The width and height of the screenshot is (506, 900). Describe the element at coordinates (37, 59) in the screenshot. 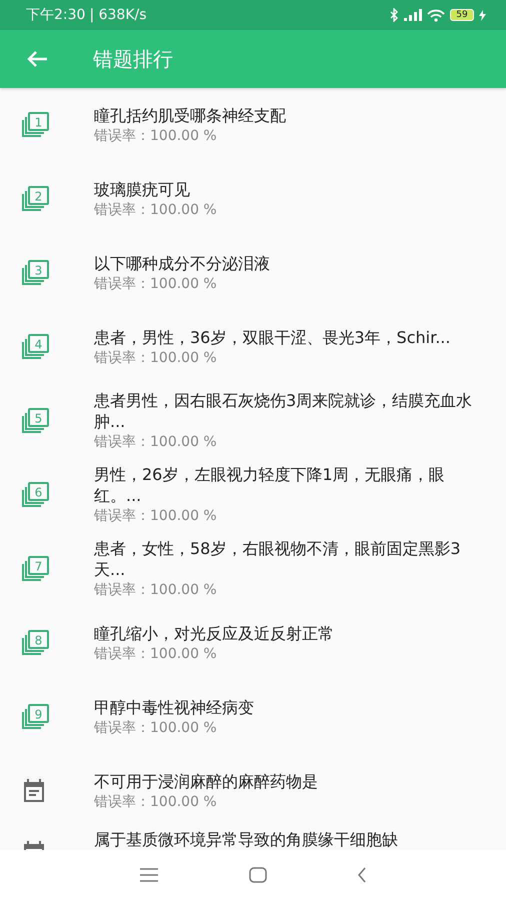

I see `back-arrow-icon` at that location.